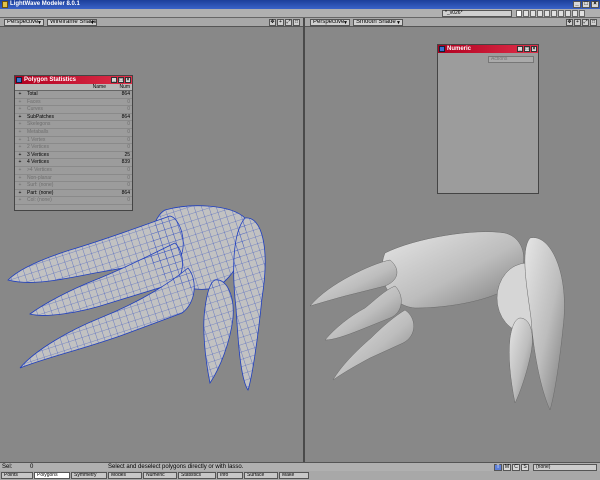  I want to click on stats-row: + Metaballs 0, so click(73, 133).